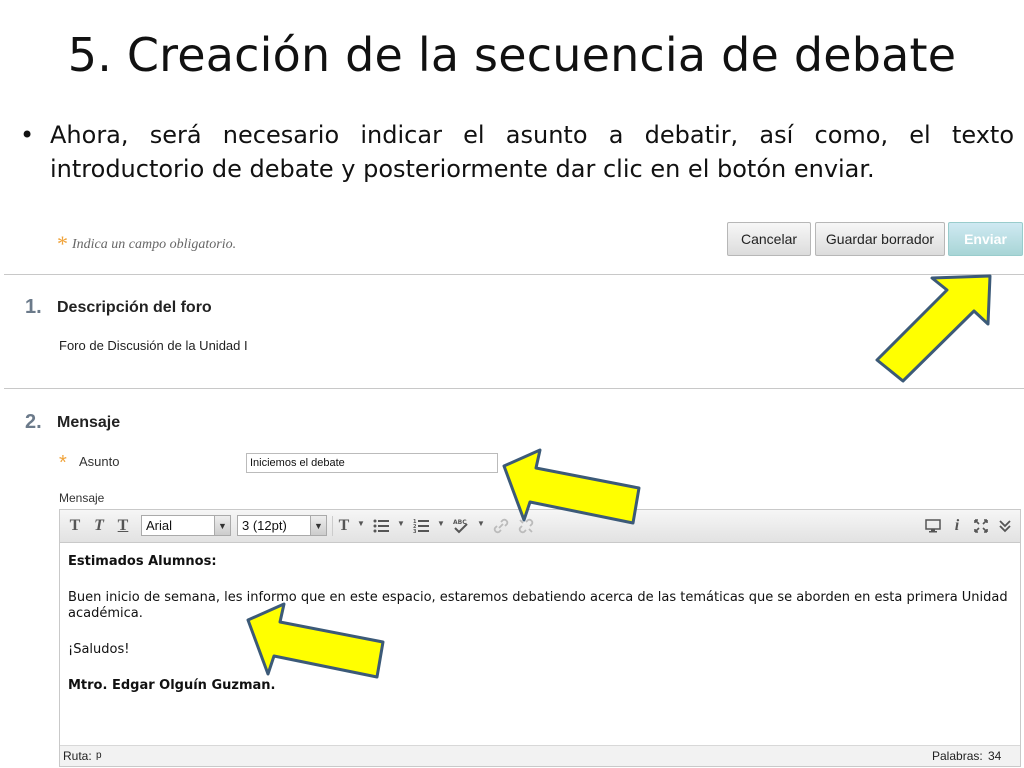 The width and height of the screenshot is (1024, 768). Describe the element at coordinates (769, 239) in the screenshot. I see `cancel-button: Cancelar` at that location.